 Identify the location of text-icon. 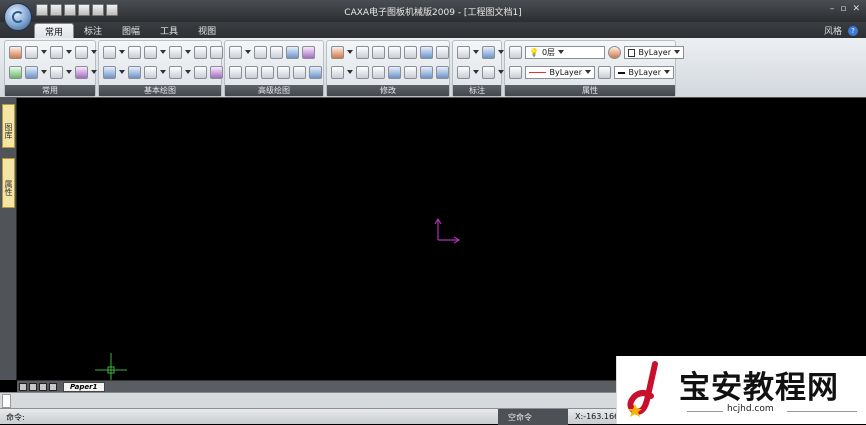
(109, 72).